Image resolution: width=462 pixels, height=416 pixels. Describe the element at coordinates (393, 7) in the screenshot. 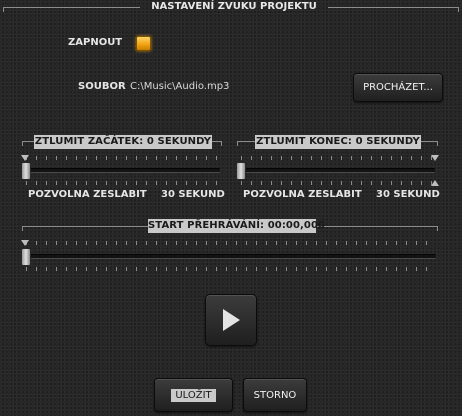

I see `frame-top-right` at that location.